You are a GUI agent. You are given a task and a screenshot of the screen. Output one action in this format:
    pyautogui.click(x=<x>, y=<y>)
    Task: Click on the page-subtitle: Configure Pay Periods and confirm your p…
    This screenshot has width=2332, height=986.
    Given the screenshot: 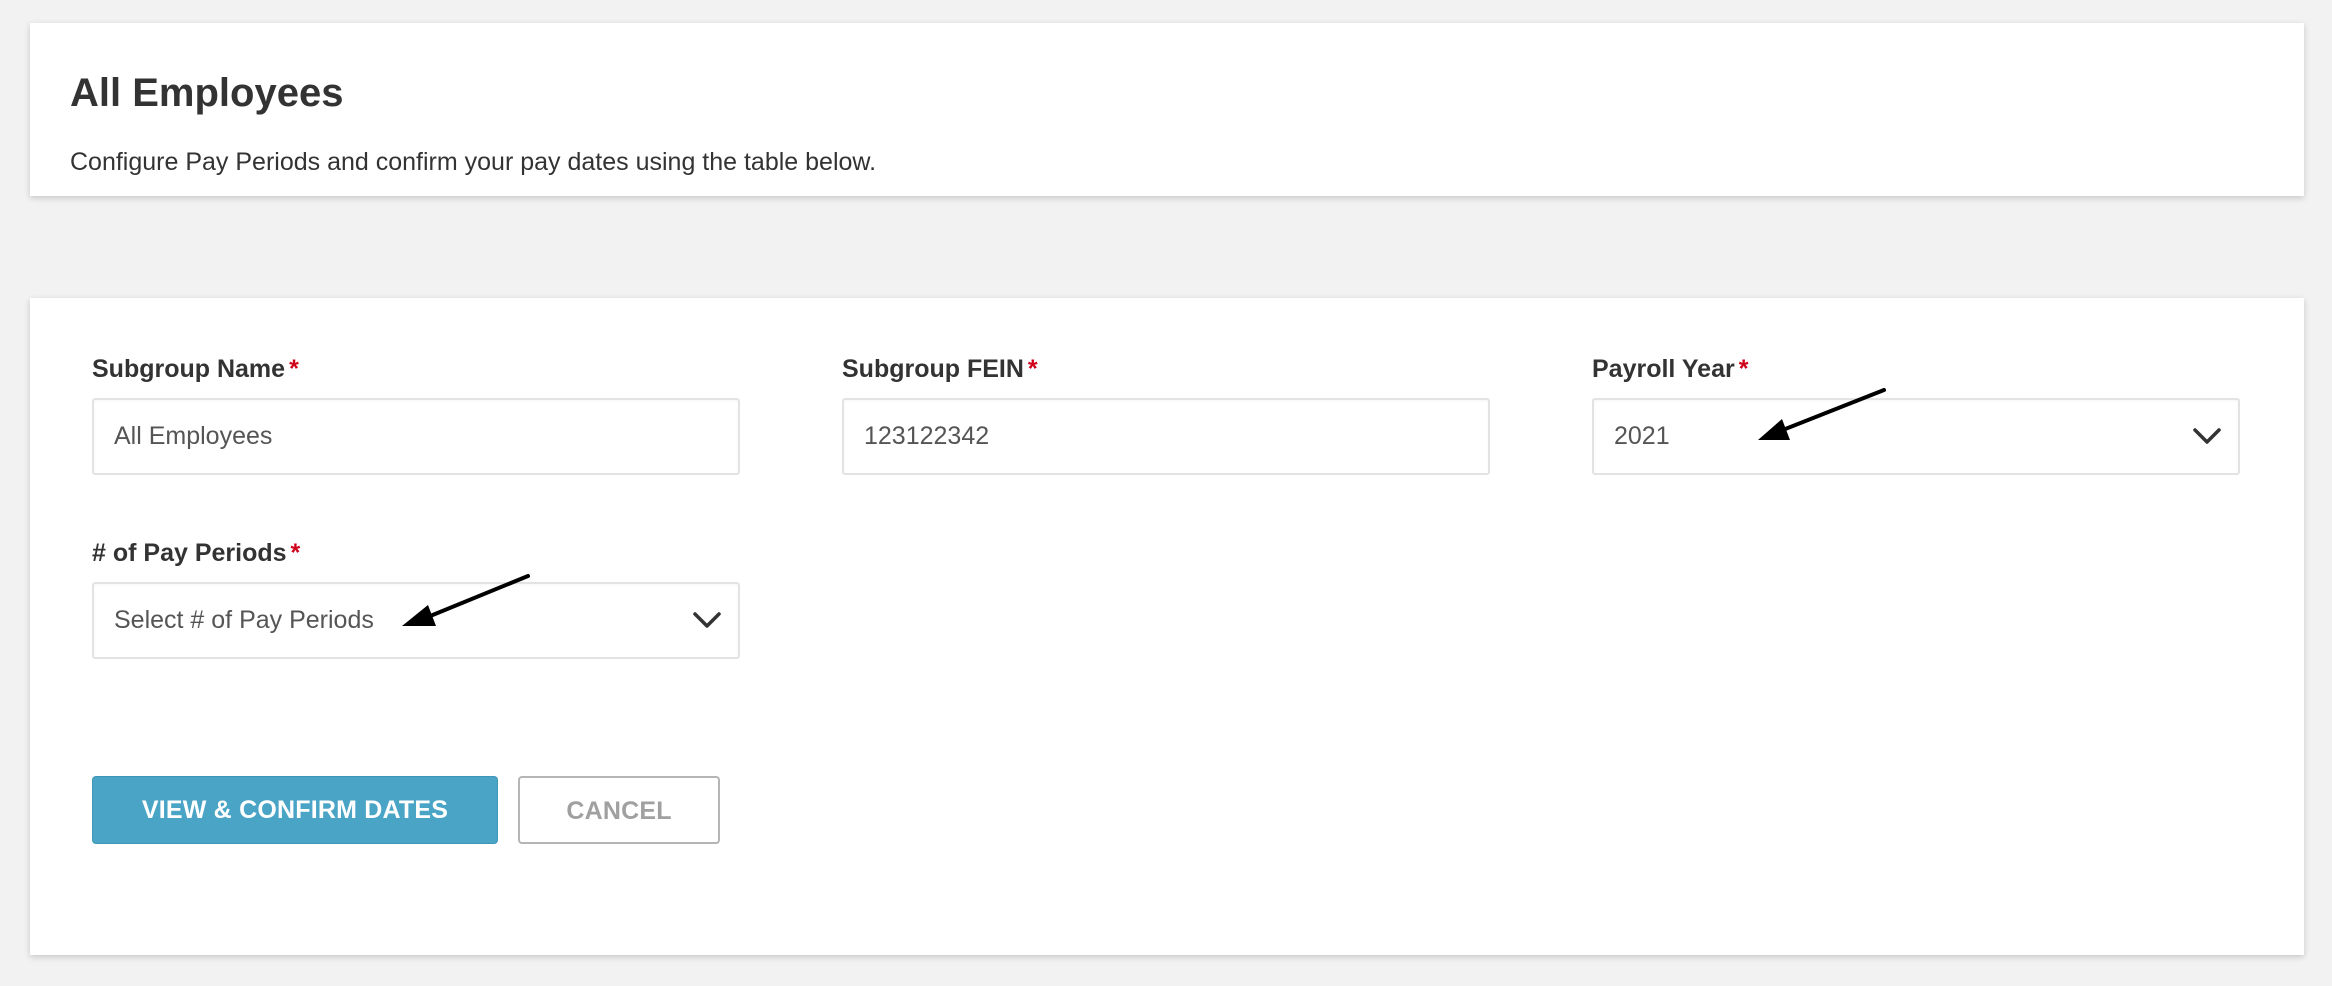 What is the action you would take?
    pyautogui.click(x=473, y=162)
    